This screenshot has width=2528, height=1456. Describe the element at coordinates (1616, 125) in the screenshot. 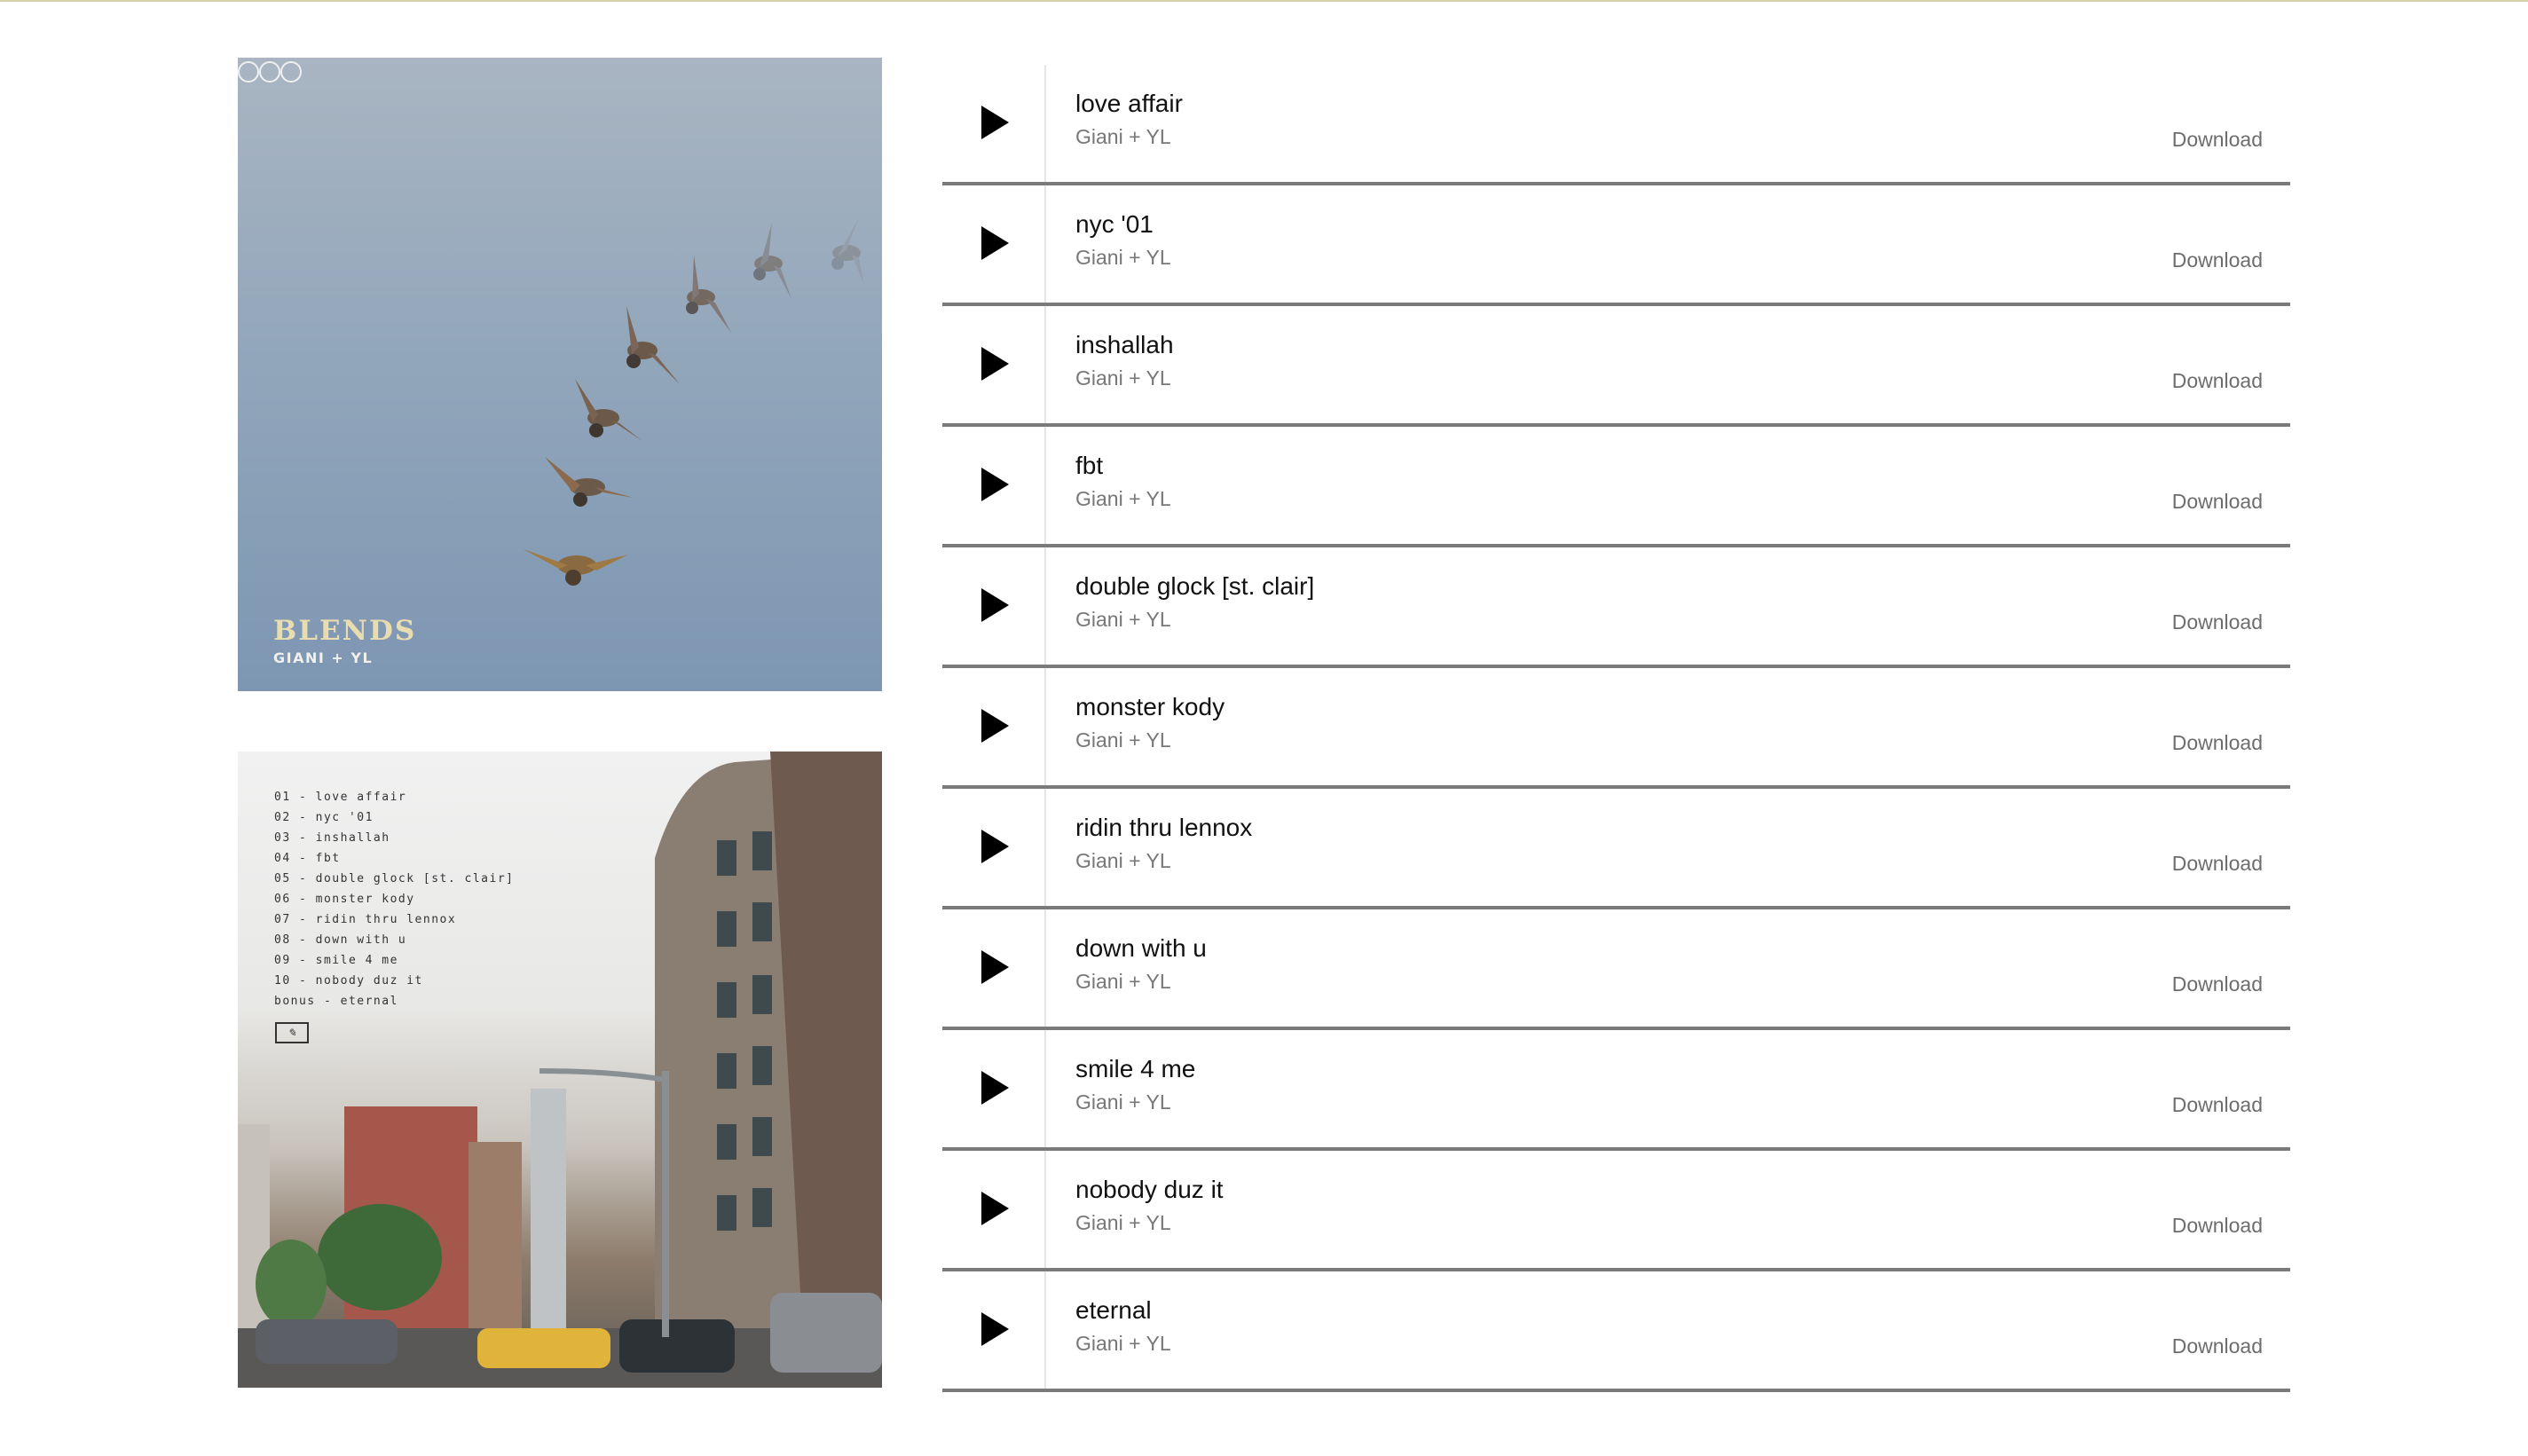

I see `track-row: love affair Giani + YL Download` at that location.